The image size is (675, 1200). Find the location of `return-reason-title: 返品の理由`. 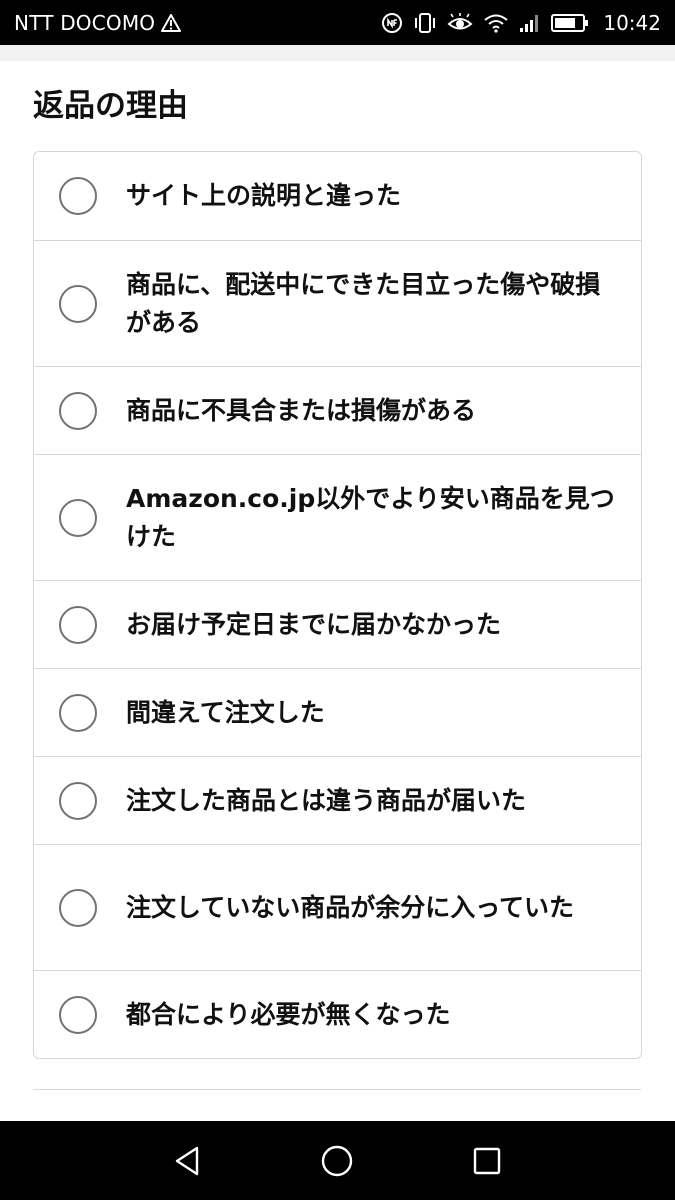

return-reason-title: 返品の理由 is located at coordinates (110, 106).